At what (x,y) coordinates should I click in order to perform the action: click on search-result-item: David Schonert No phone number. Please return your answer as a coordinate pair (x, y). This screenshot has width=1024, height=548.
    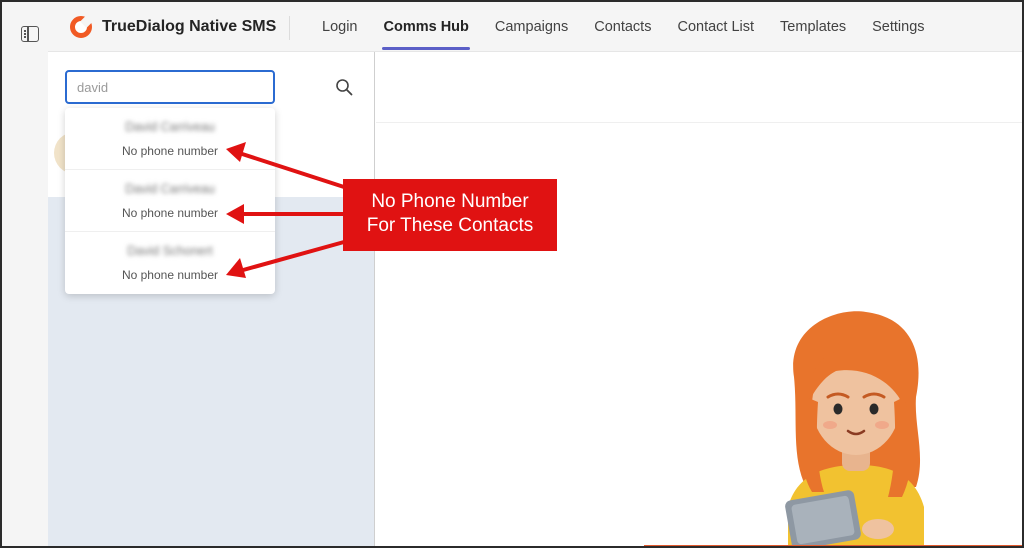
    Looking at the image, I should click on (170, 263).